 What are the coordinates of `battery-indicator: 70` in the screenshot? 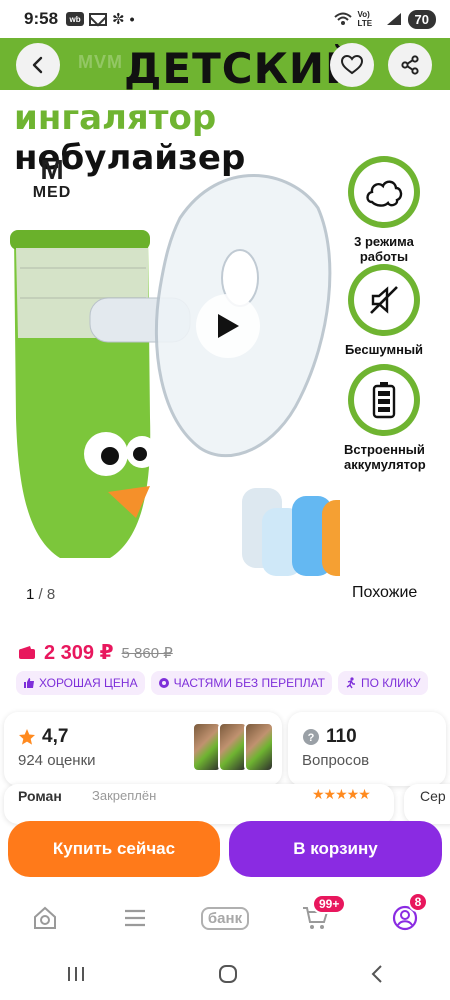 It's located at (421, 19).